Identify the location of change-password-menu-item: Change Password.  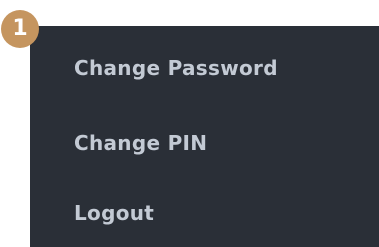
(176, 68).